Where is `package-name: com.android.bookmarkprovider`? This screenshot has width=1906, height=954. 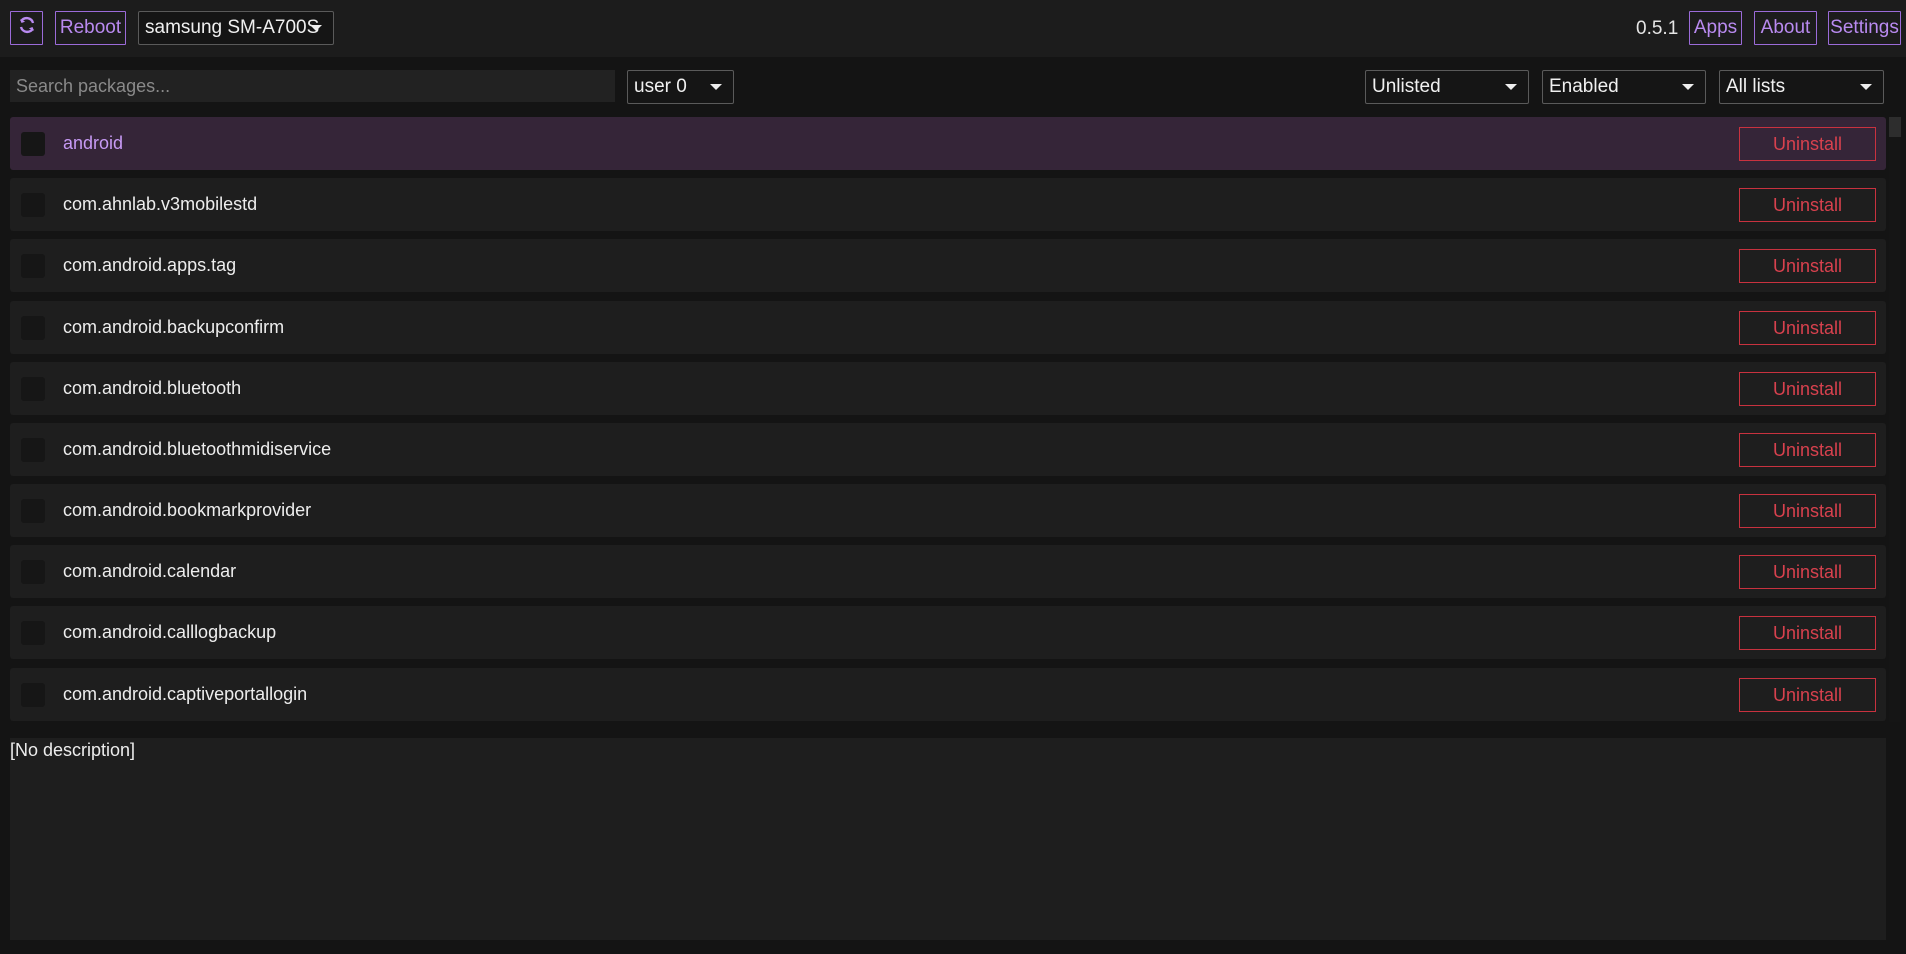
package-name: com.android.bookmarkprovider is located at coordinates (187, 510).